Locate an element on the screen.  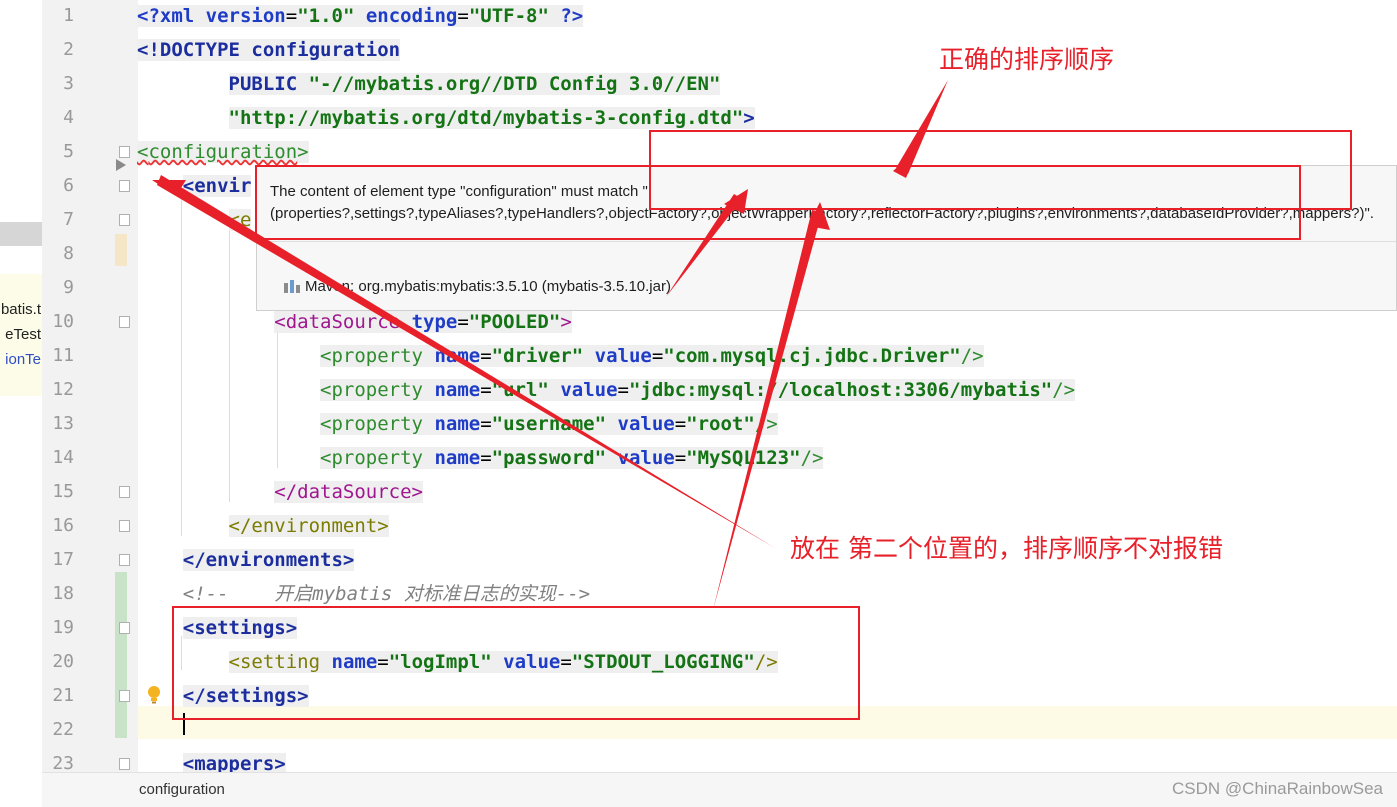
line-number: 3 is located at coordinates (68, 83).